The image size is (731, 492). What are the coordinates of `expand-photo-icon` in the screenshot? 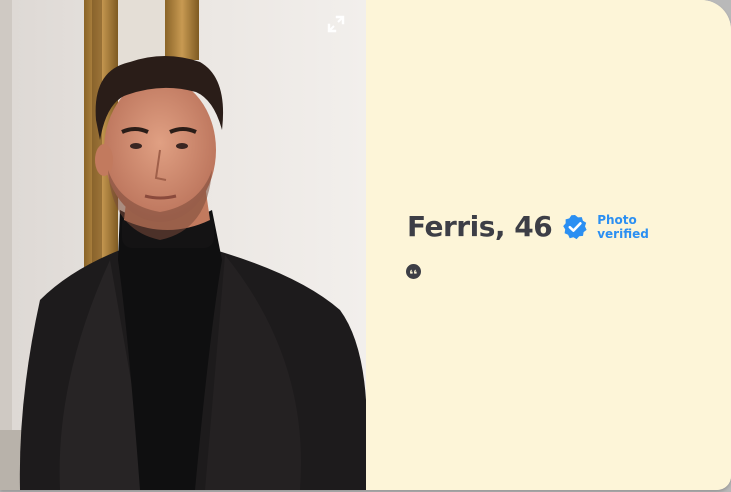 It's located at (336, 24).